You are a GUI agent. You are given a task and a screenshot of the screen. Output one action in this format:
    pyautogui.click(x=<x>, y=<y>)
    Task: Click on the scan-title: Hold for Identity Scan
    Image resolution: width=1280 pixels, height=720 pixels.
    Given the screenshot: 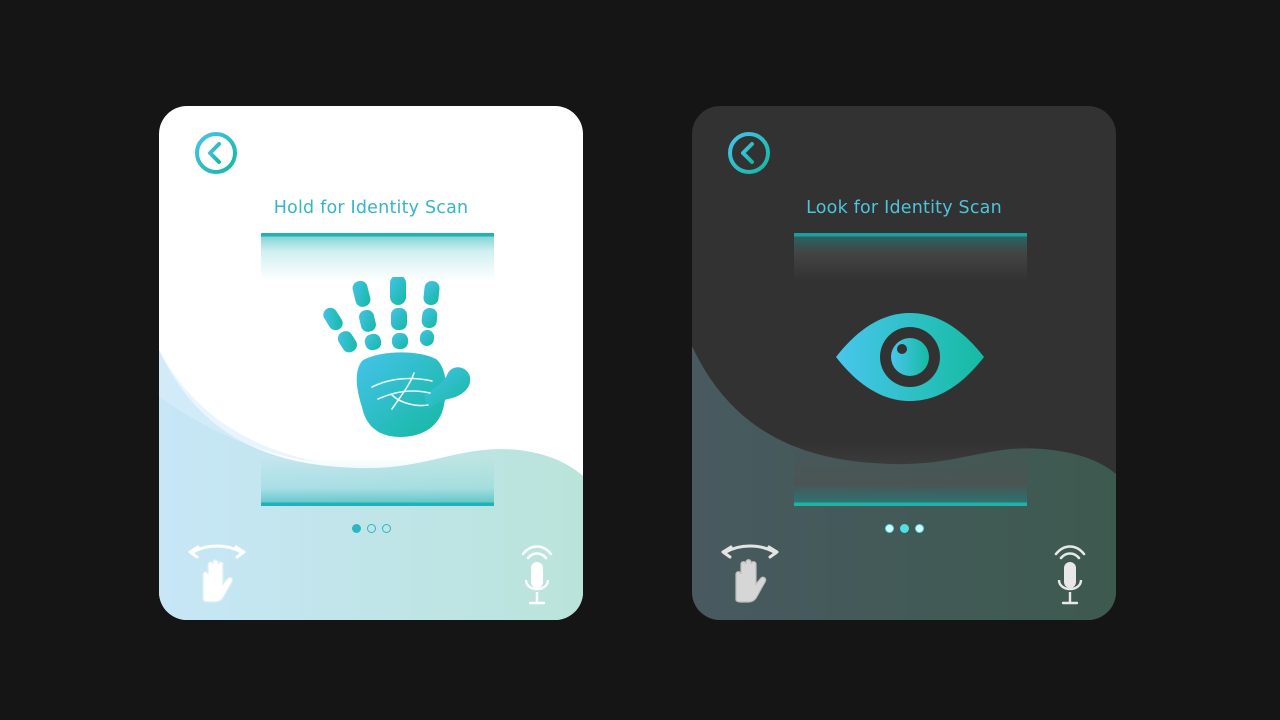 What is the action you would take?
    pyautogui.click(x=371, y=208)
    